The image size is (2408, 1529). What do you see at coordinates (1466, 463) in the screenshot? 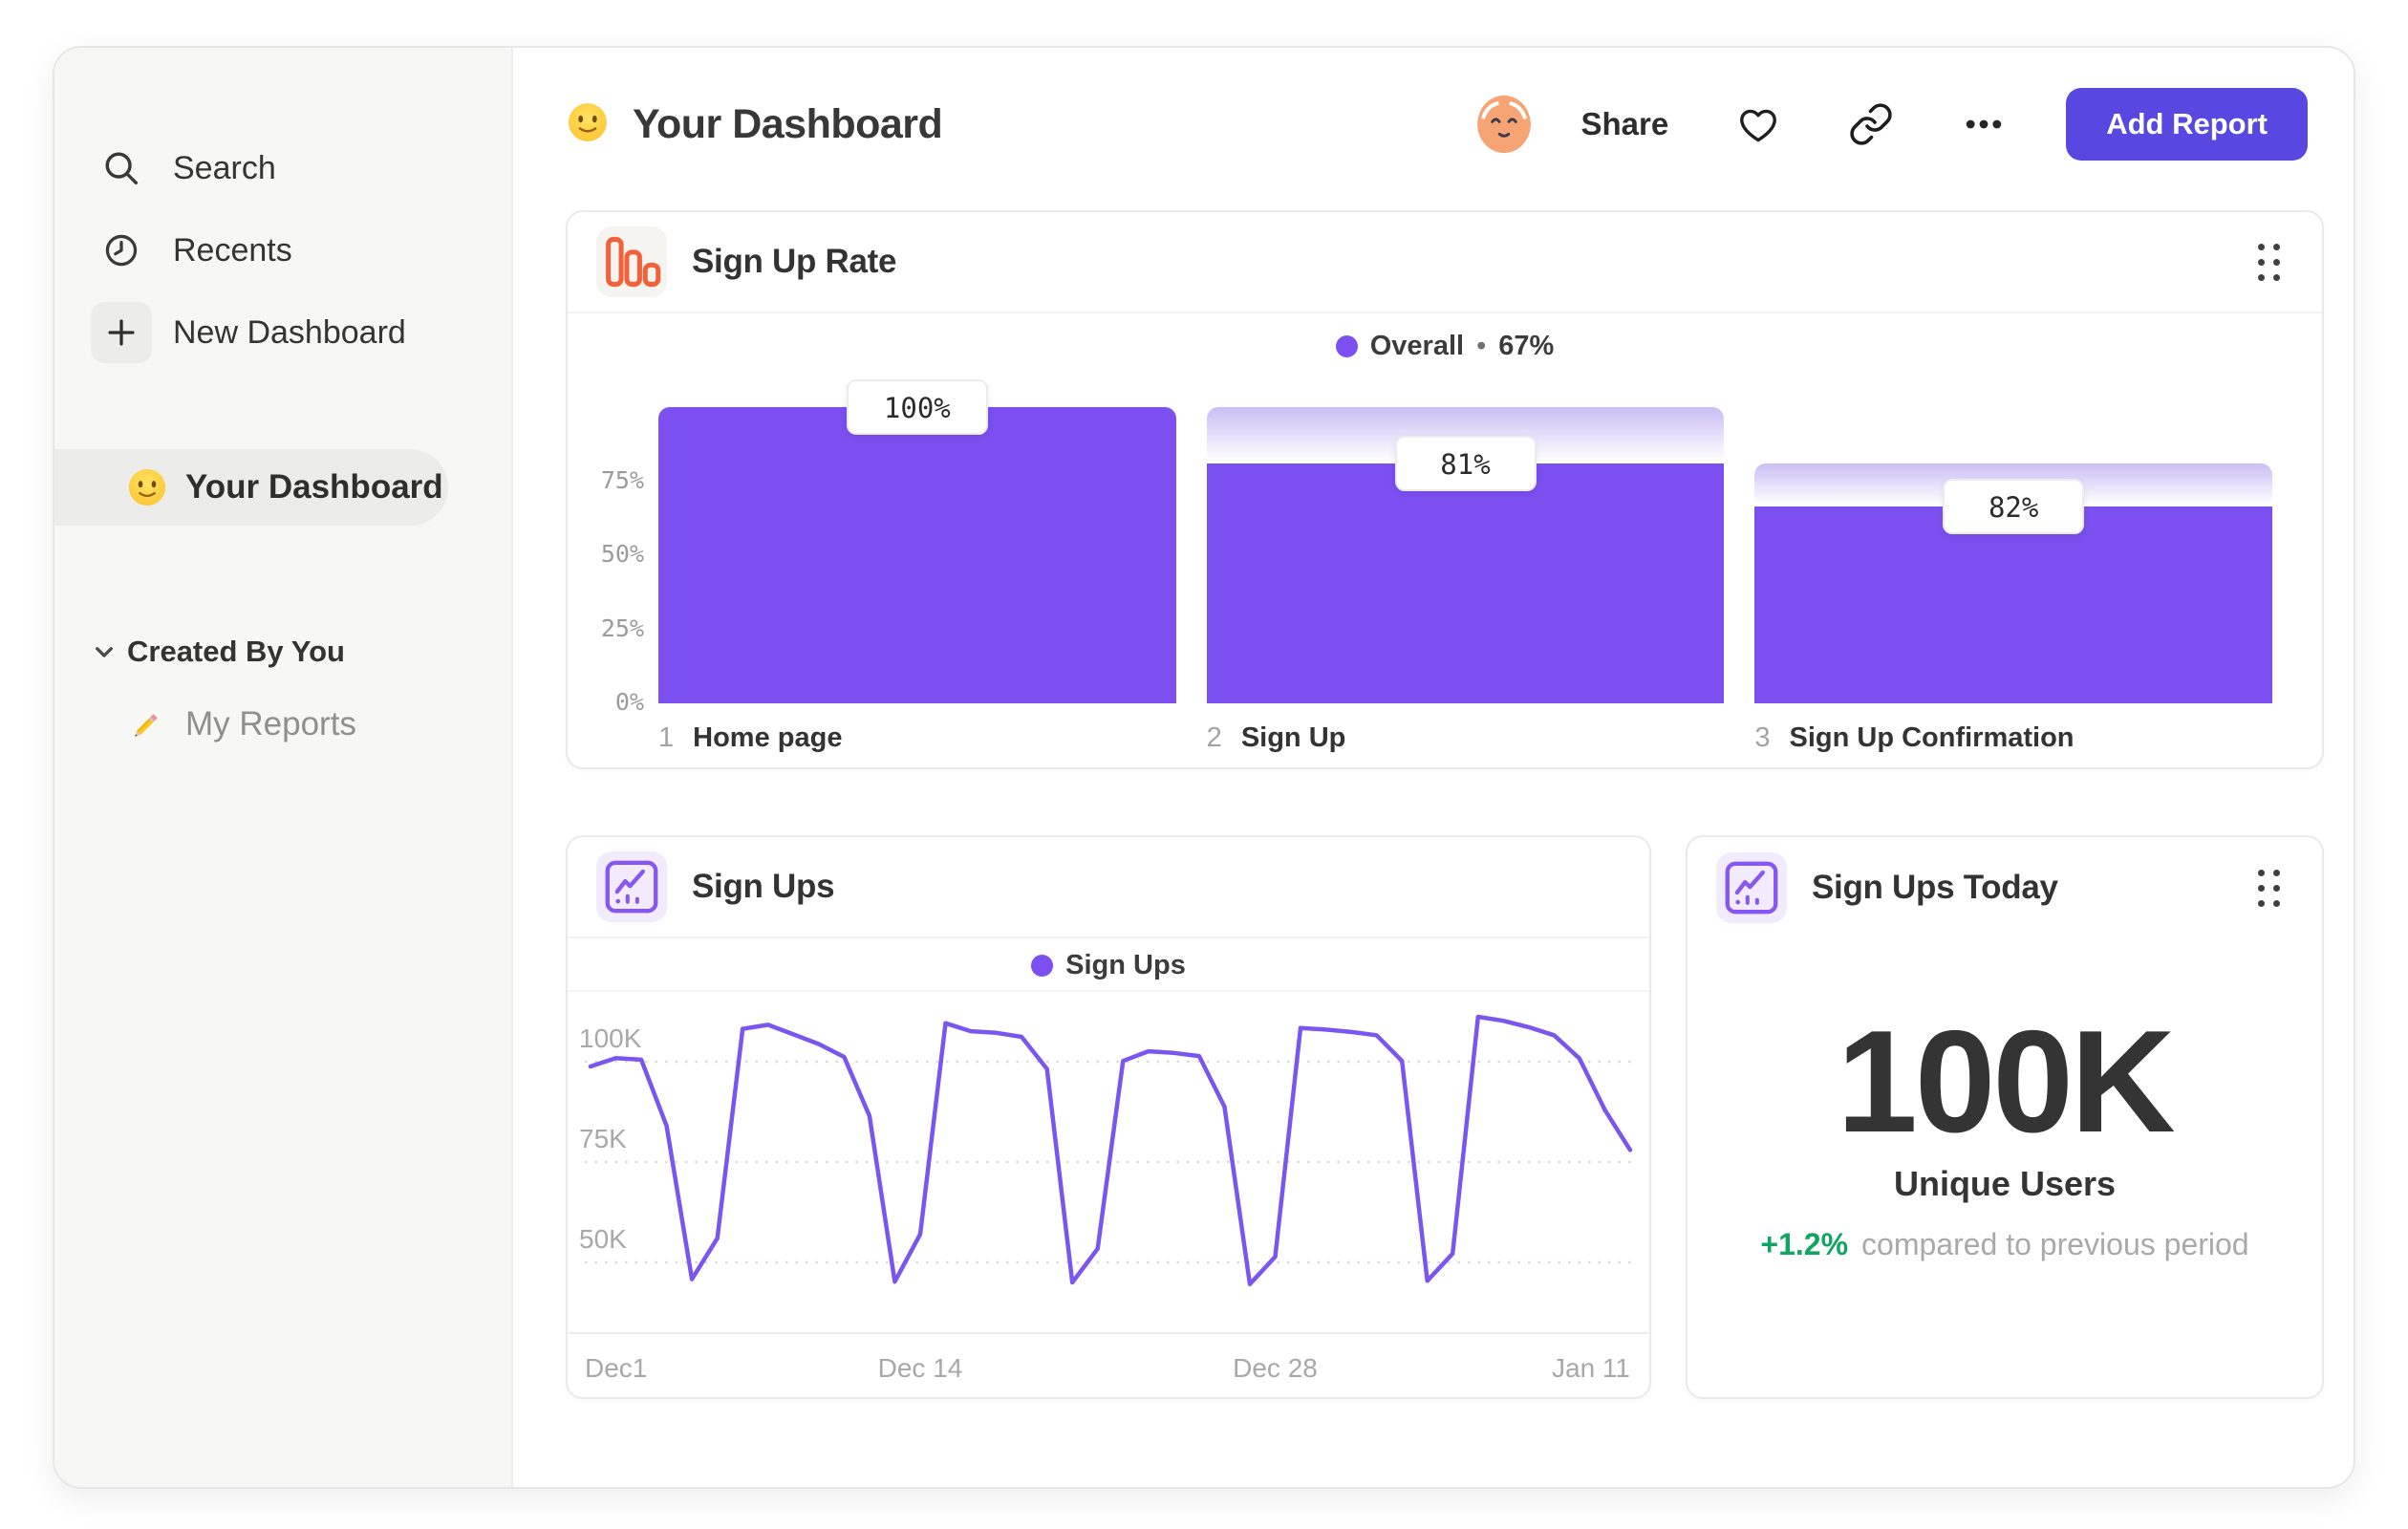
I see `funnel-badge: 81%` at bounding box center [1466, 463].